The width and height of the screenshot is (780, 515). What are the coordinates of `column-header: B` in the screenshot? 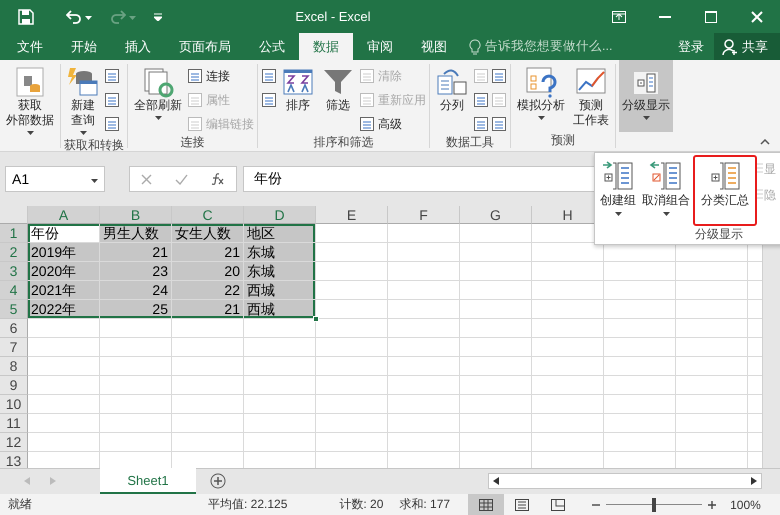 It's located at (136, 215).